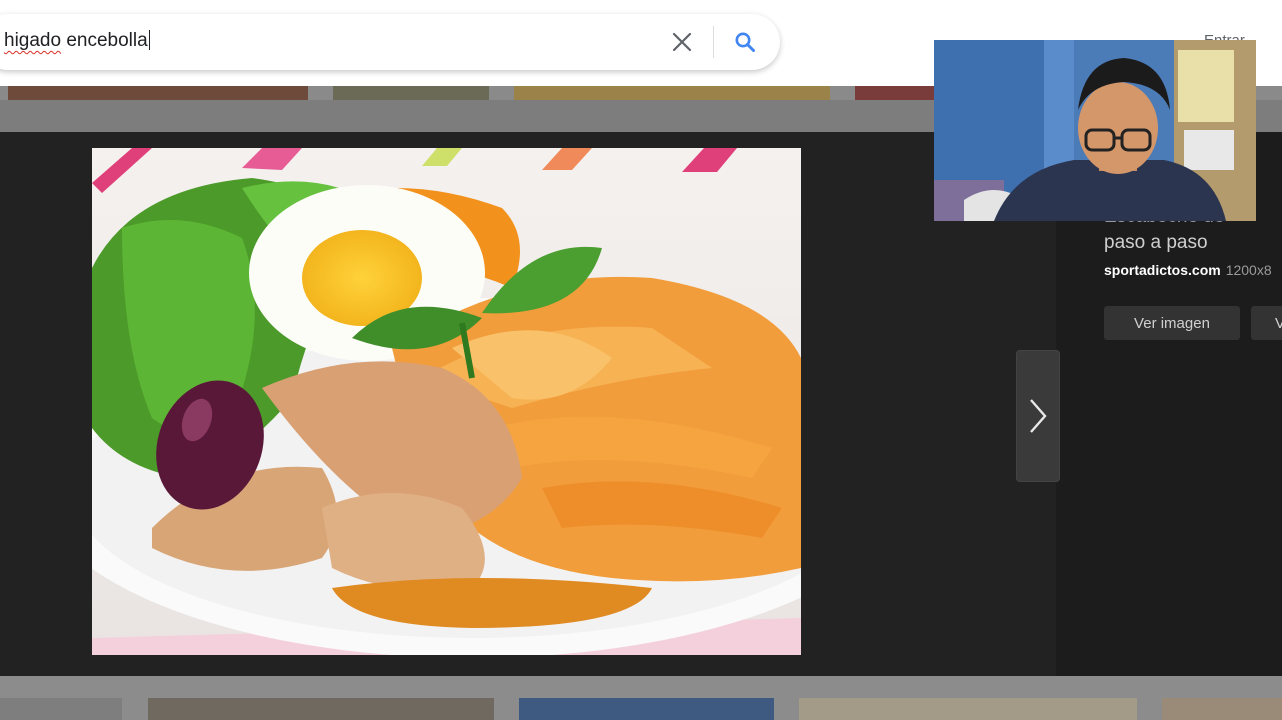  I want to click on view-image-button: Ver imagen, so click(1172, 323).